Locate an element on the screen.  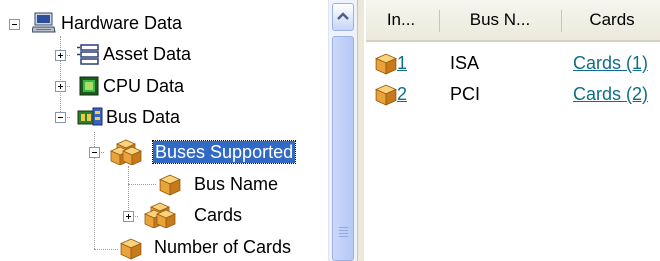
row-cards-link: Cards (1) is located at coordinates (610, 63).